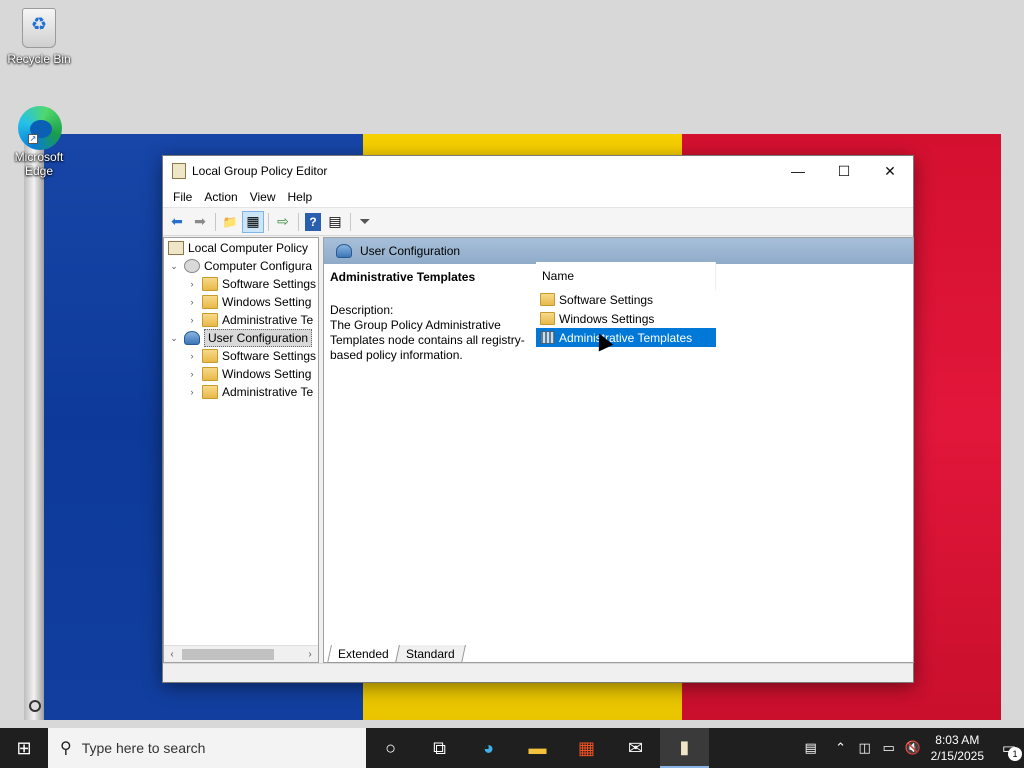  Describe the element at coordinates (913, 748) in the screenshot. I see `volume-muted-icon: 🔇` at that location.